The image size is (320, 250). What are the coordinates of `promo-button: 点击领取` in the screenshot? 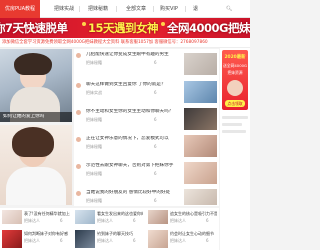 It's located at (235, 103).